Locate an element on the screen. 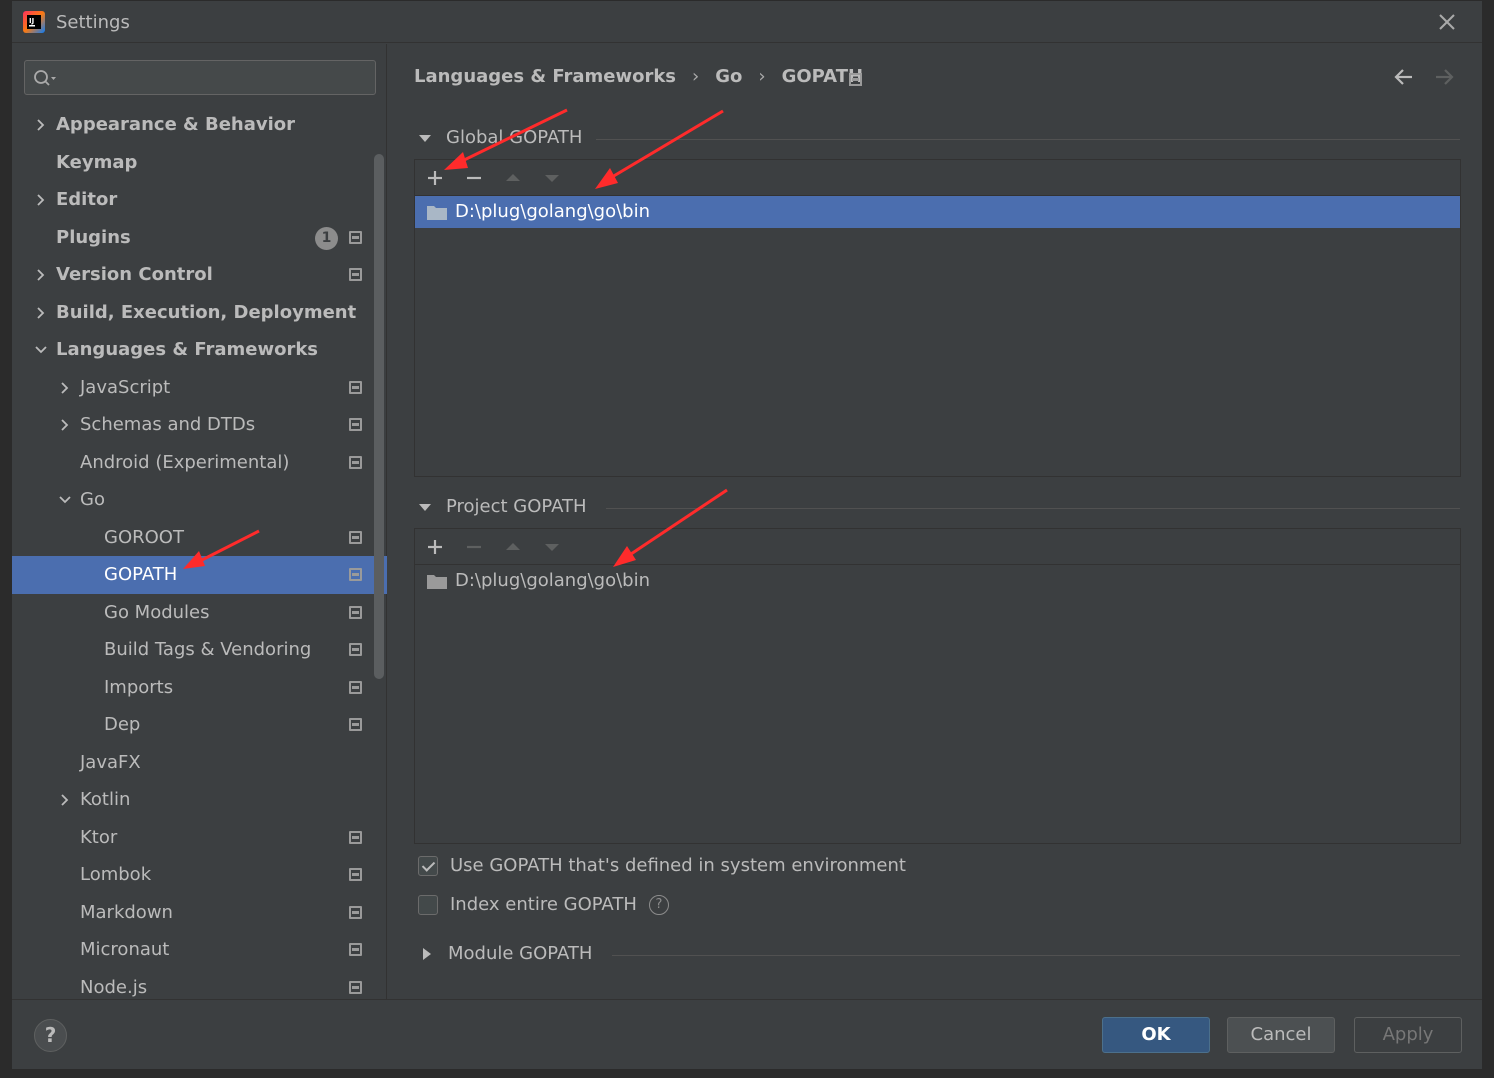  sidebar-item-label: Schemas and DTDs is located at coordinates (168, 424).